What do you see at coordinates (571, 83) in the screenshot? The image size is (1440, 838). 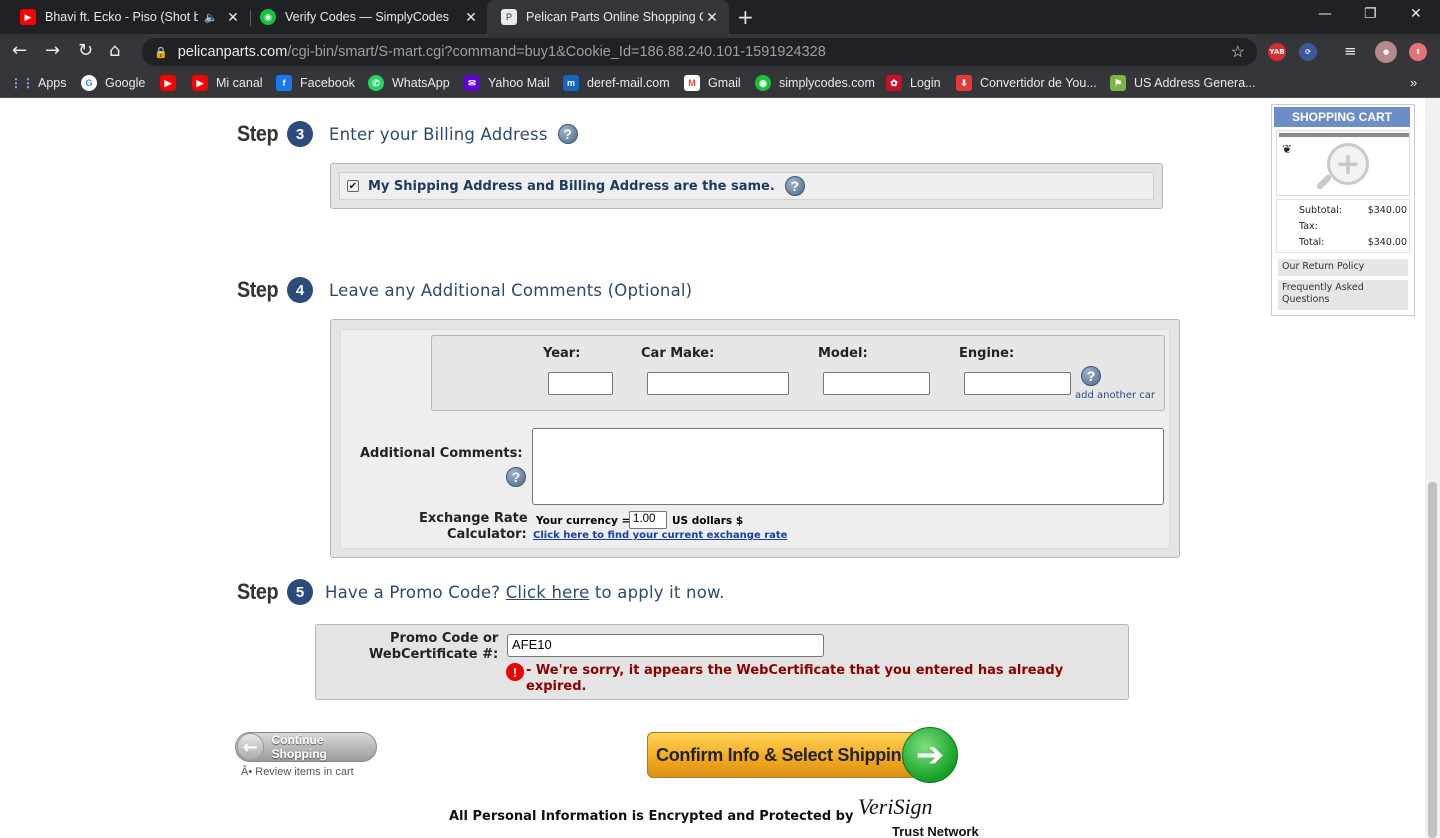 I see `deref-mail-icon: m` at bounding box center [571, 83].